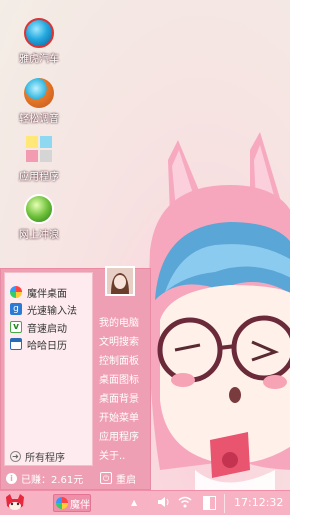  Describe the element at coordinates (39, 59) in the screenshot. I see `desktop-icon-label: 雅虎汽车` at that location.